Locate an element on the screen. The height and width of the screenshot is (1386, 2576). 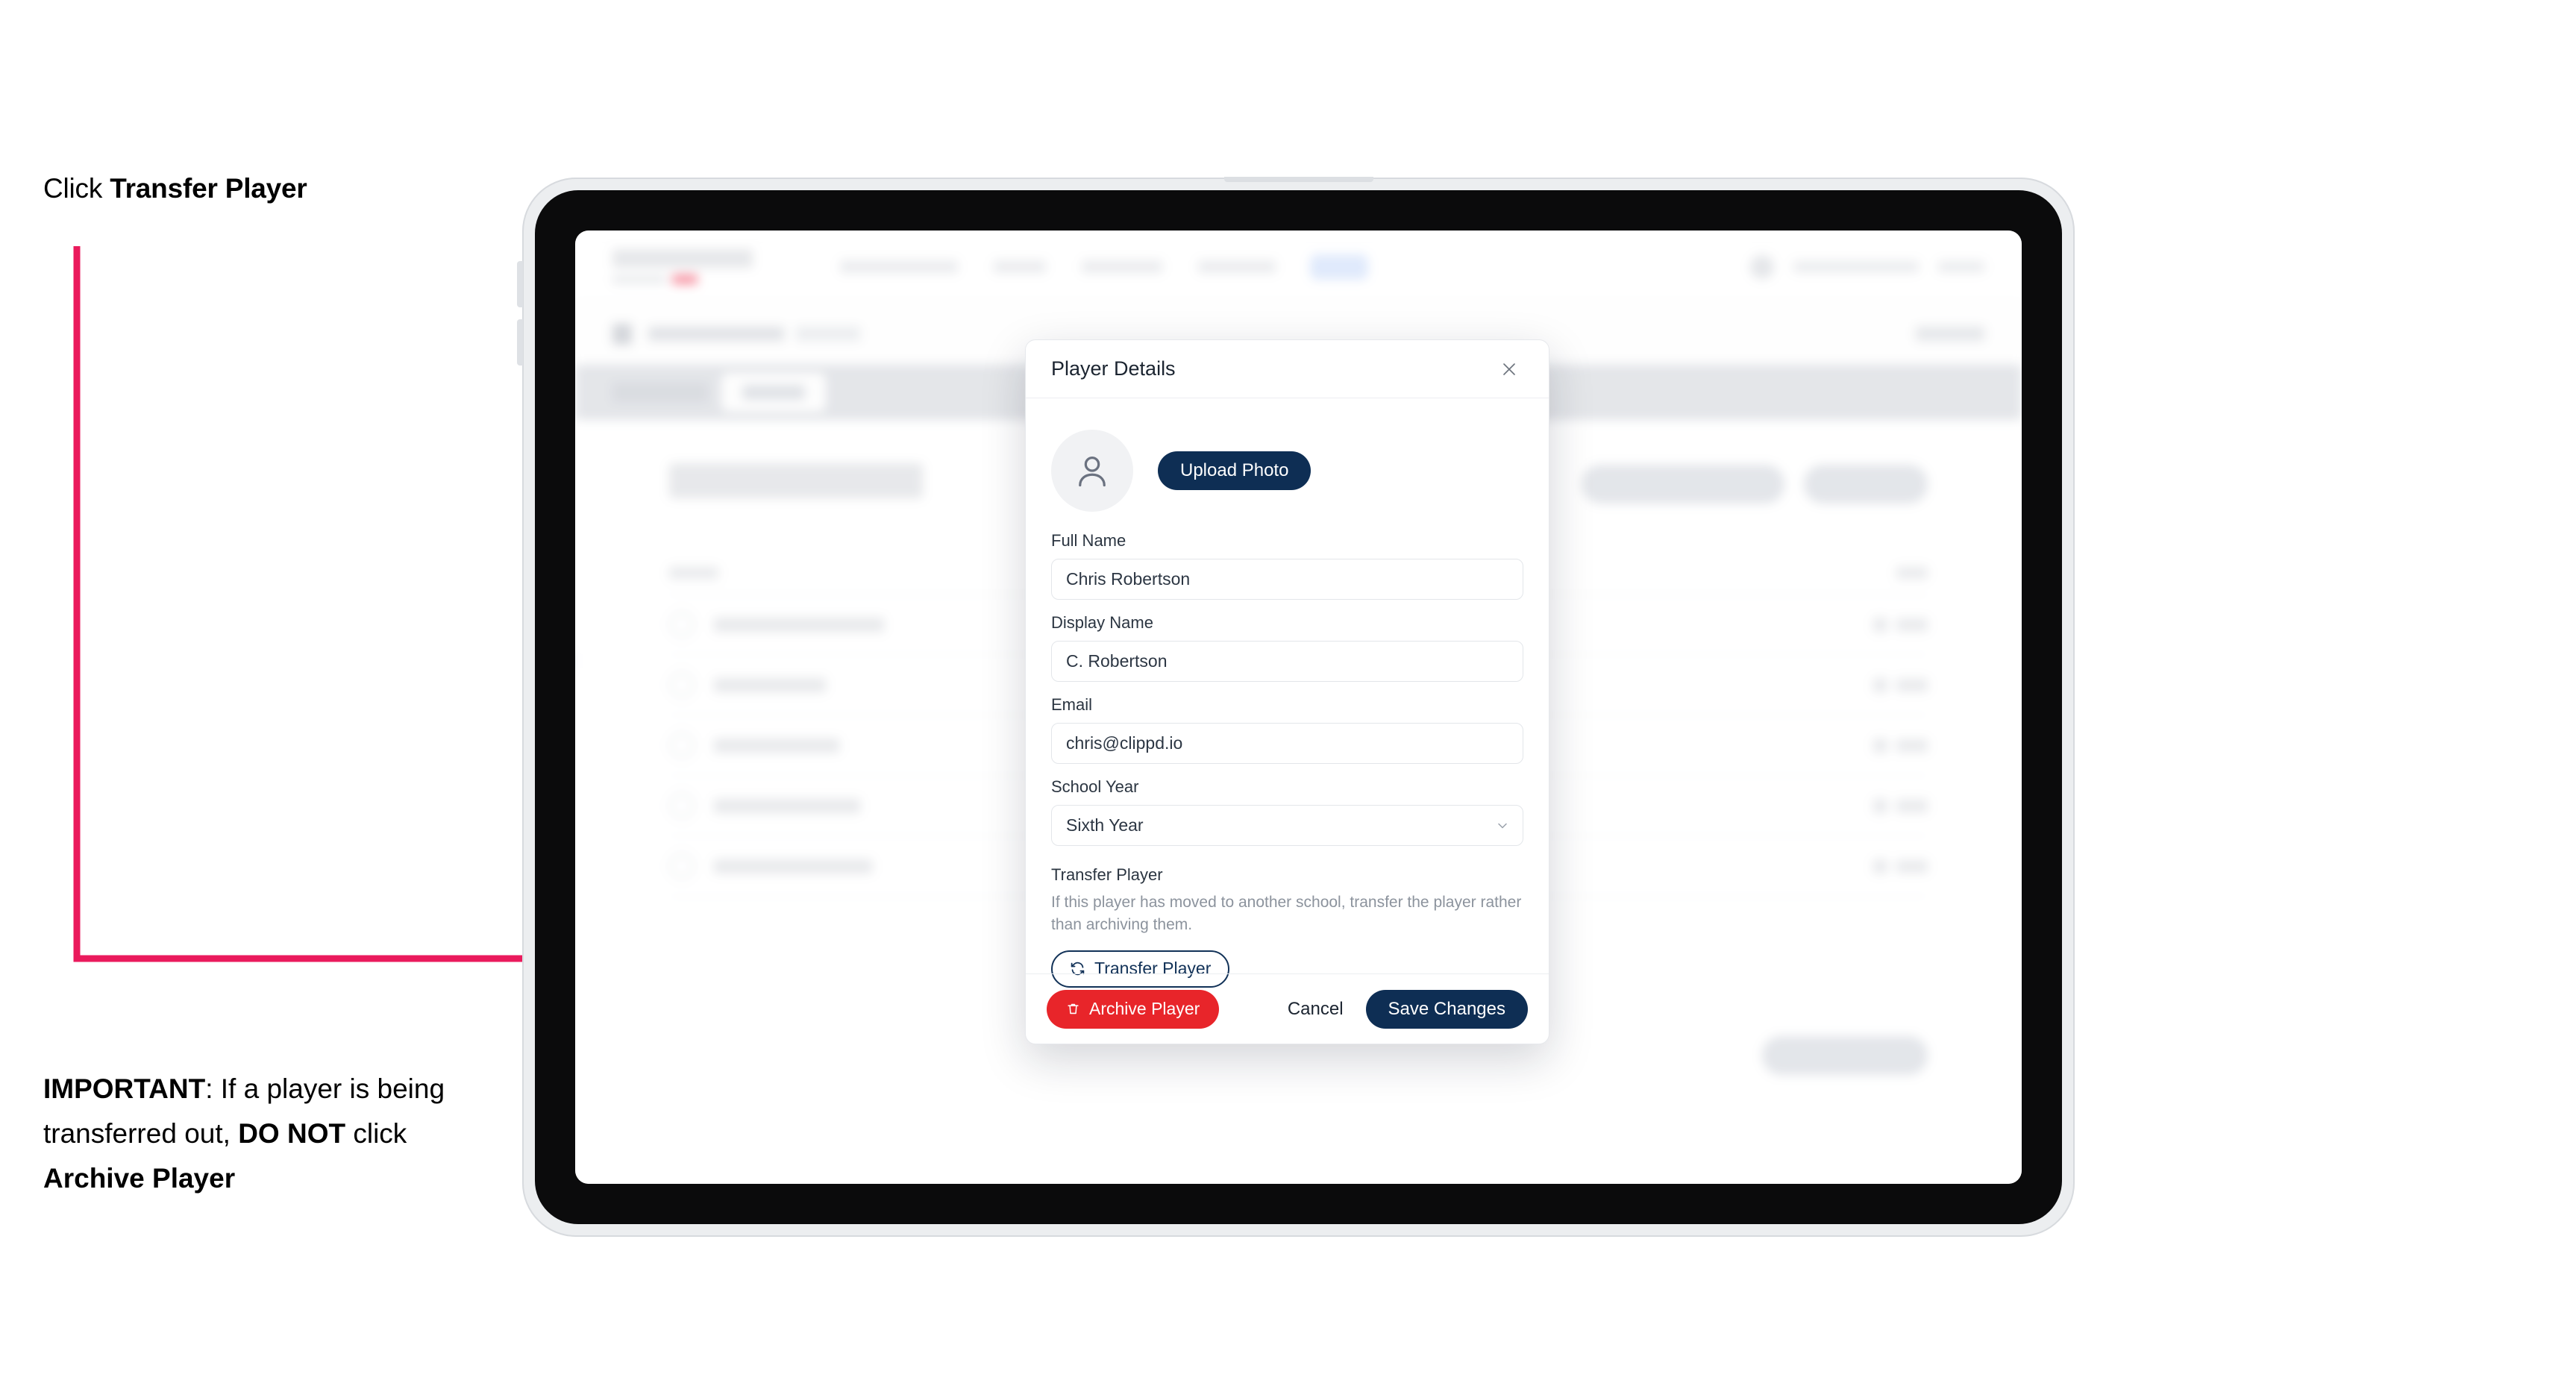
email-field-group: Email is located at coordinates (1287, 729).